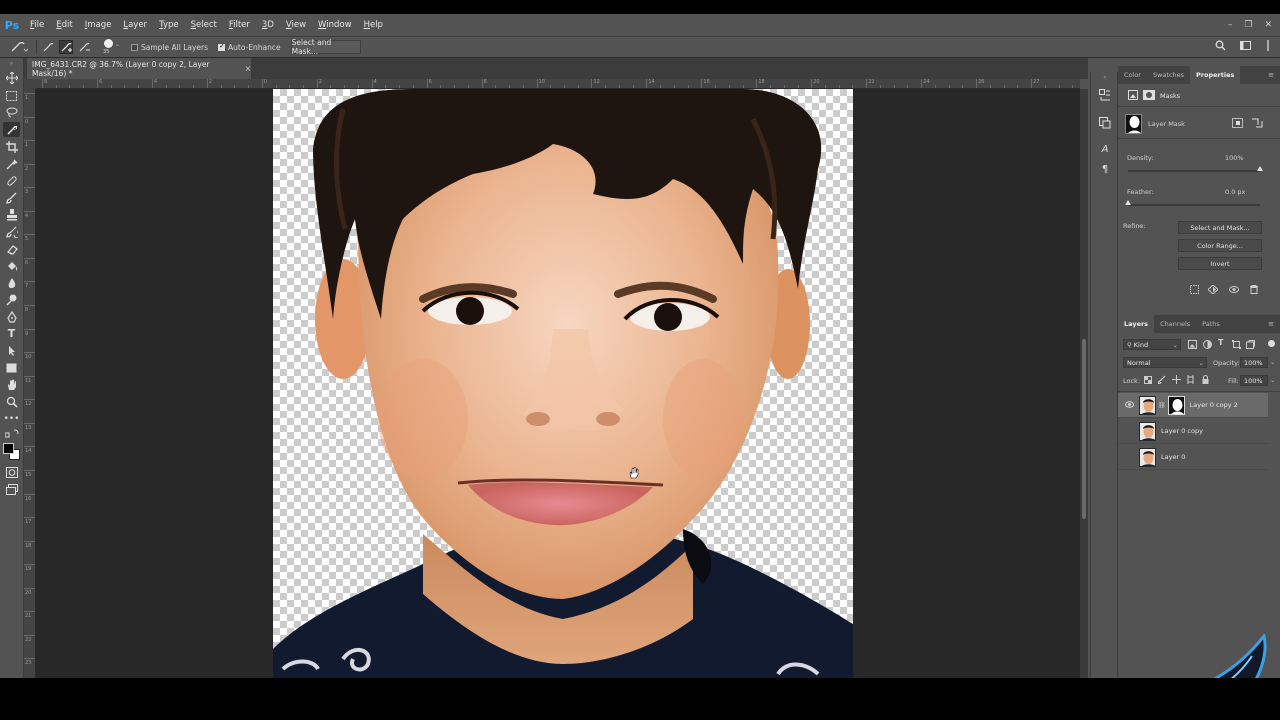  I want to click on tab-layers: Layers, so click(1136, 324).